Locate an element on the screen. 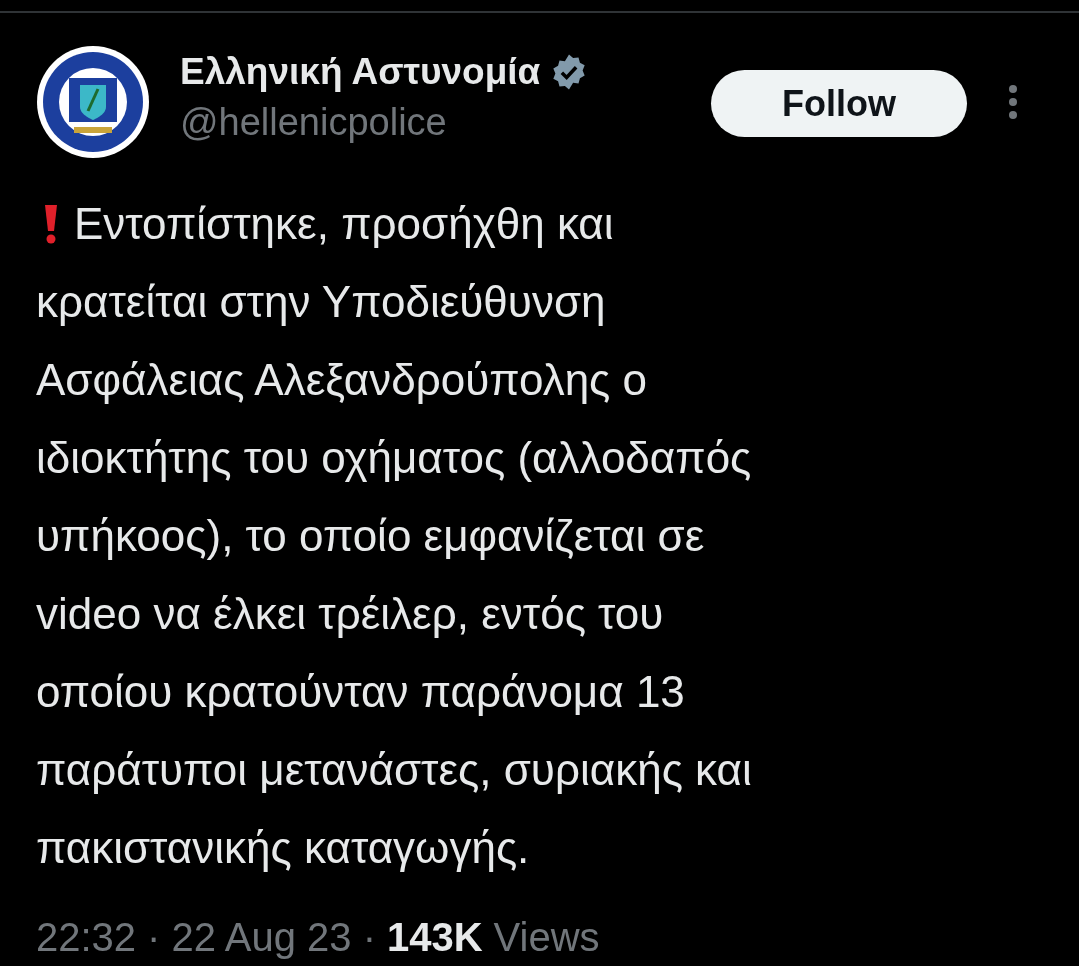 The width and height of the screenshot is (1079, 966). follow-button: Follow is located at coordinates (839, 103).